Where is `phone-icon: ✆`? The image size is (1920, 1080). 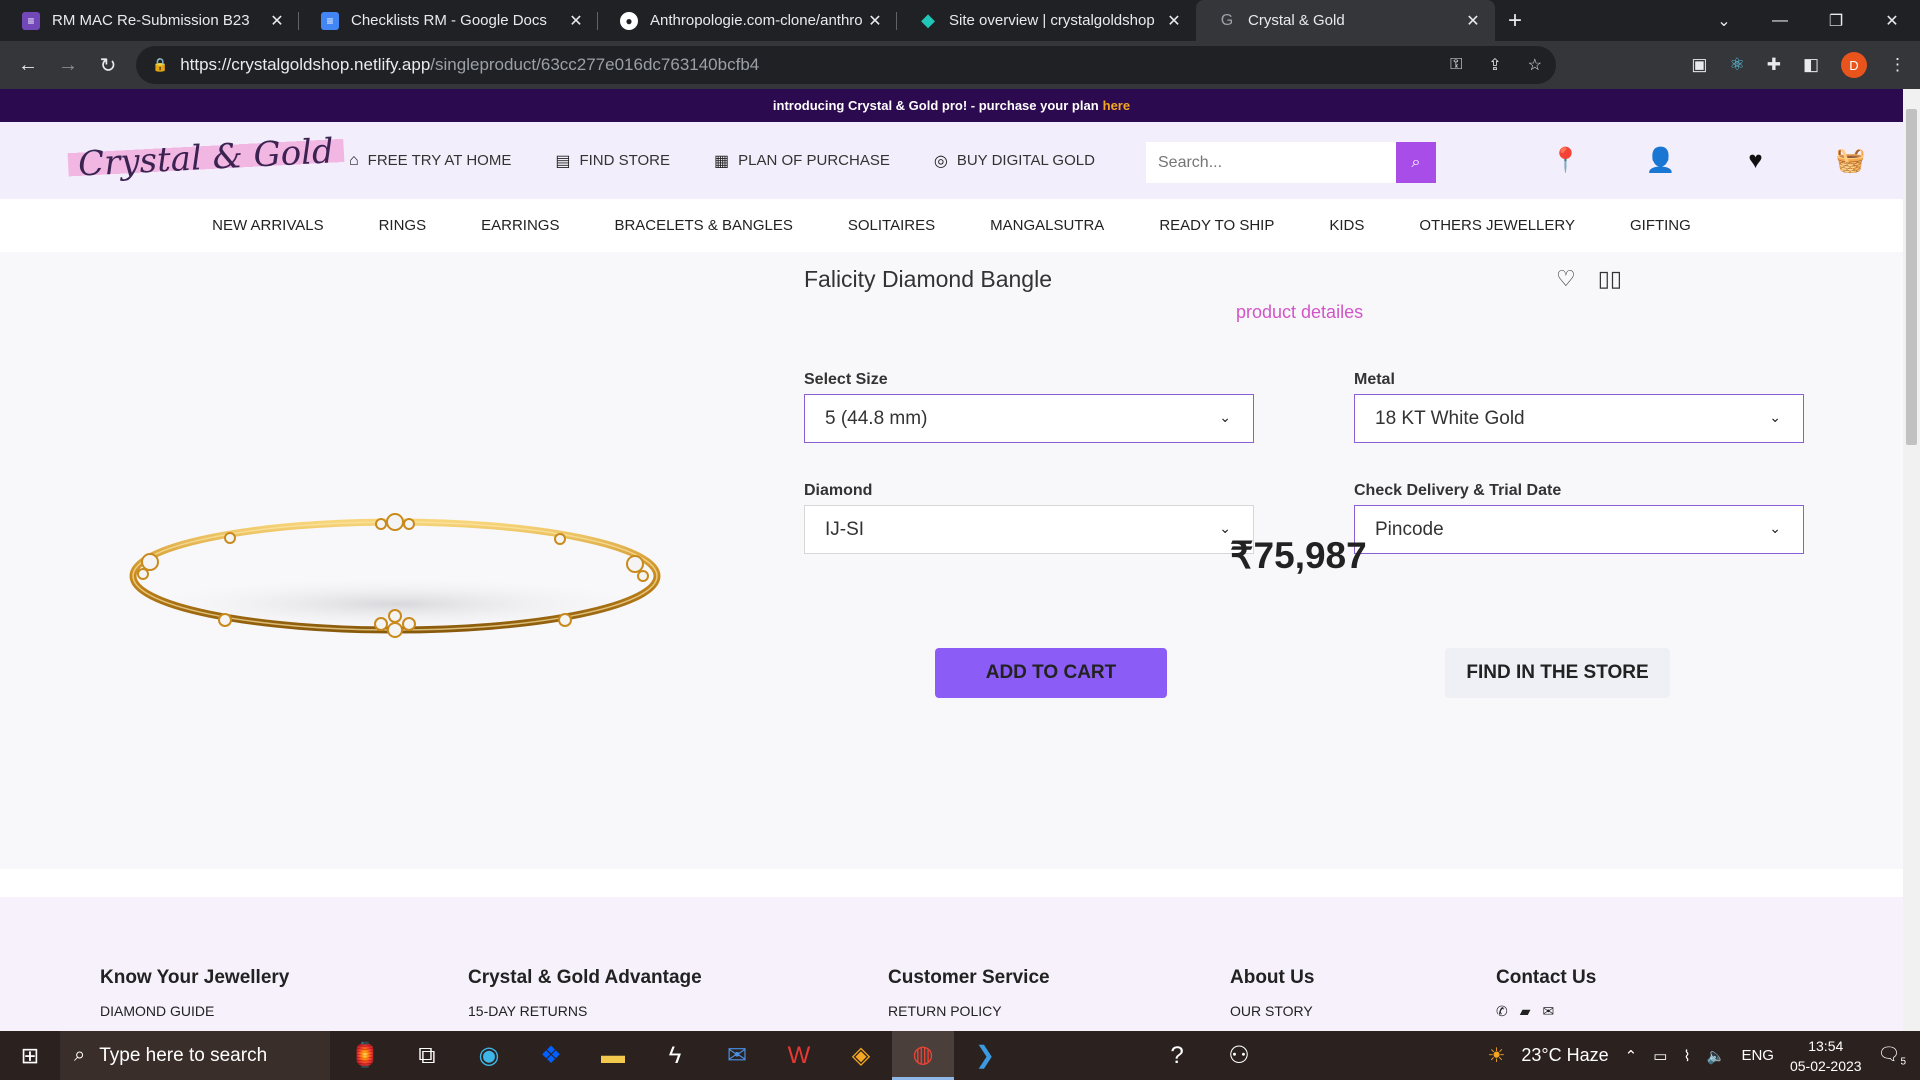
phone-icon: ✆ is located at coordinates (1502, 1011).